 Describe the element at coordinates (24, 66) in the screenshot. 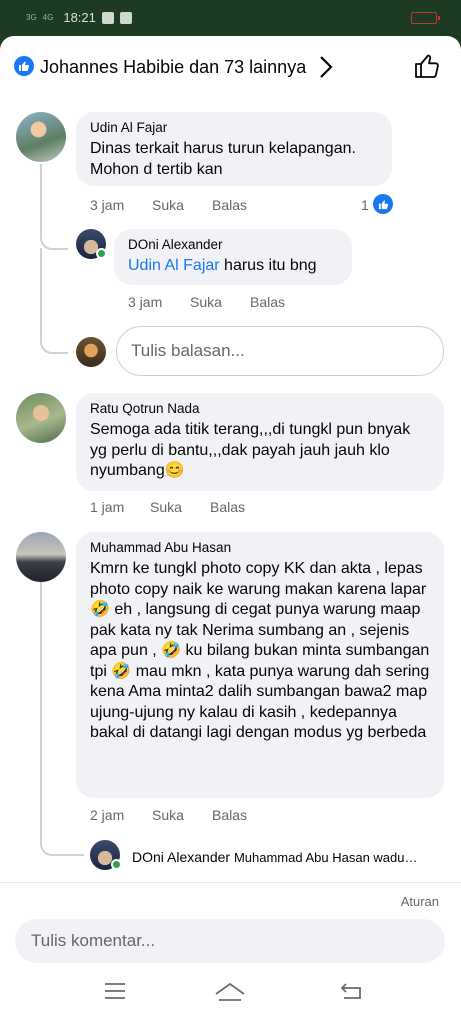

I see `like-thumb-icon` at that location.